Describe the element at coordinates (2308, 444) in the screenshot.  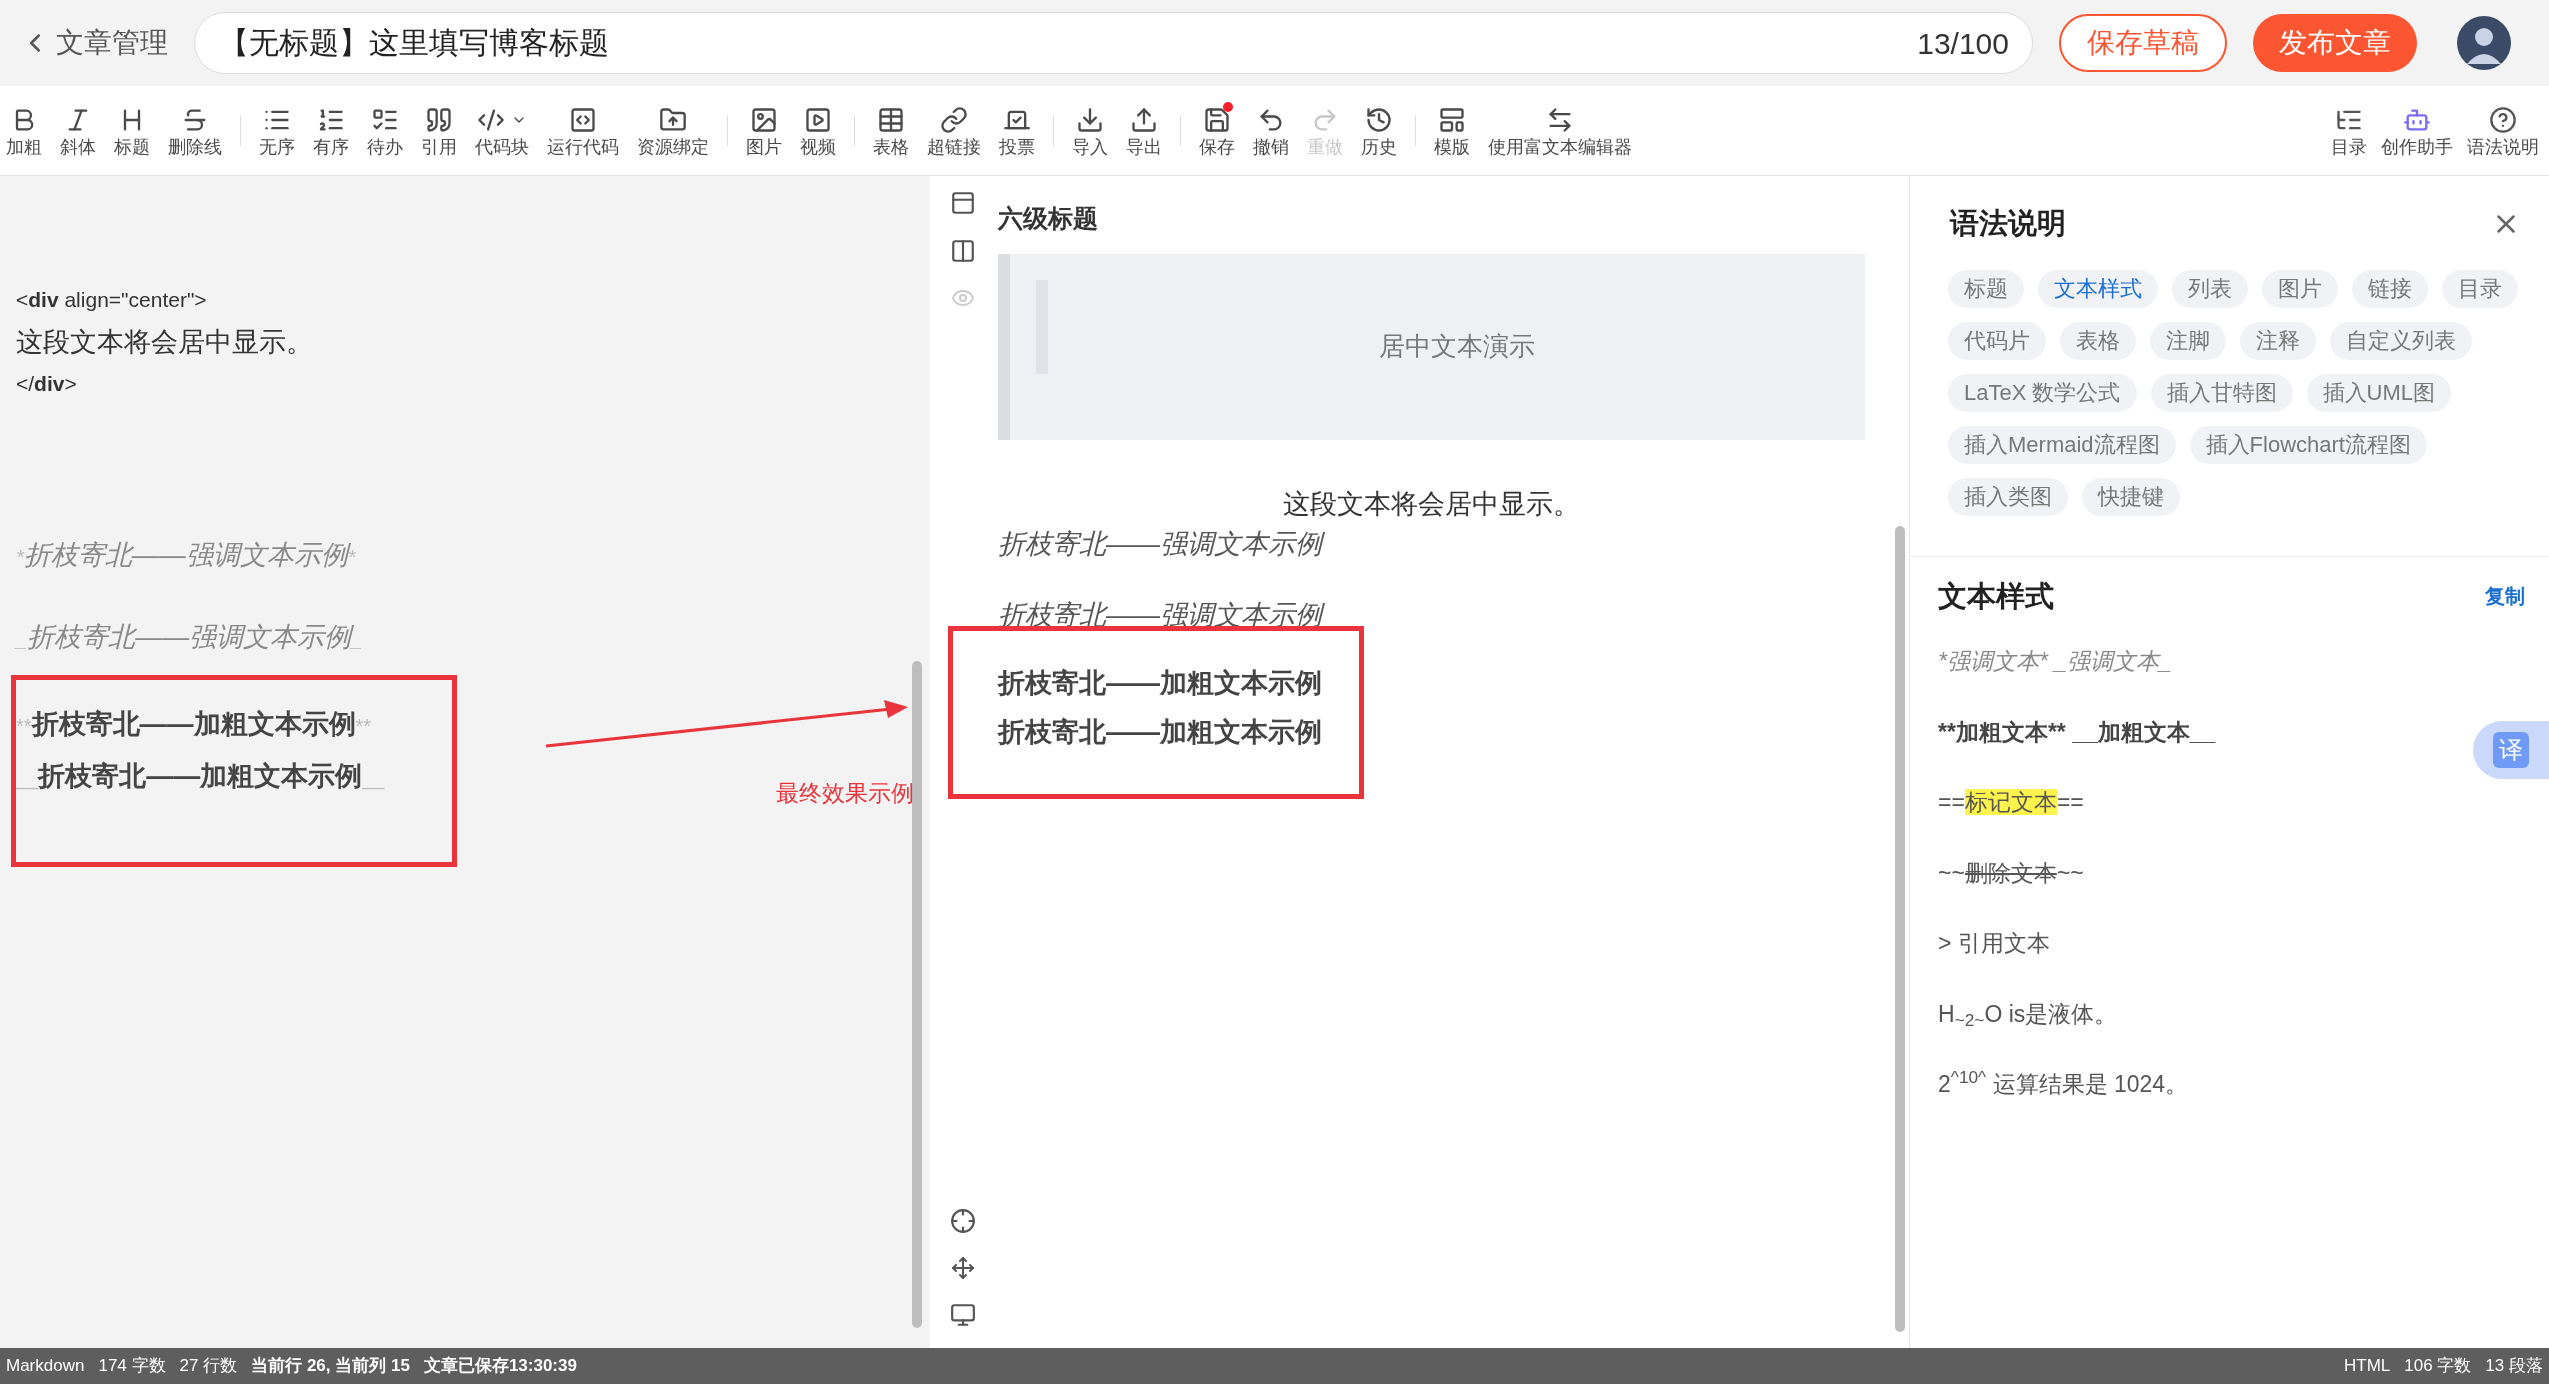
I see `syntax-tab: 插入Flowchart流程图` at that location.